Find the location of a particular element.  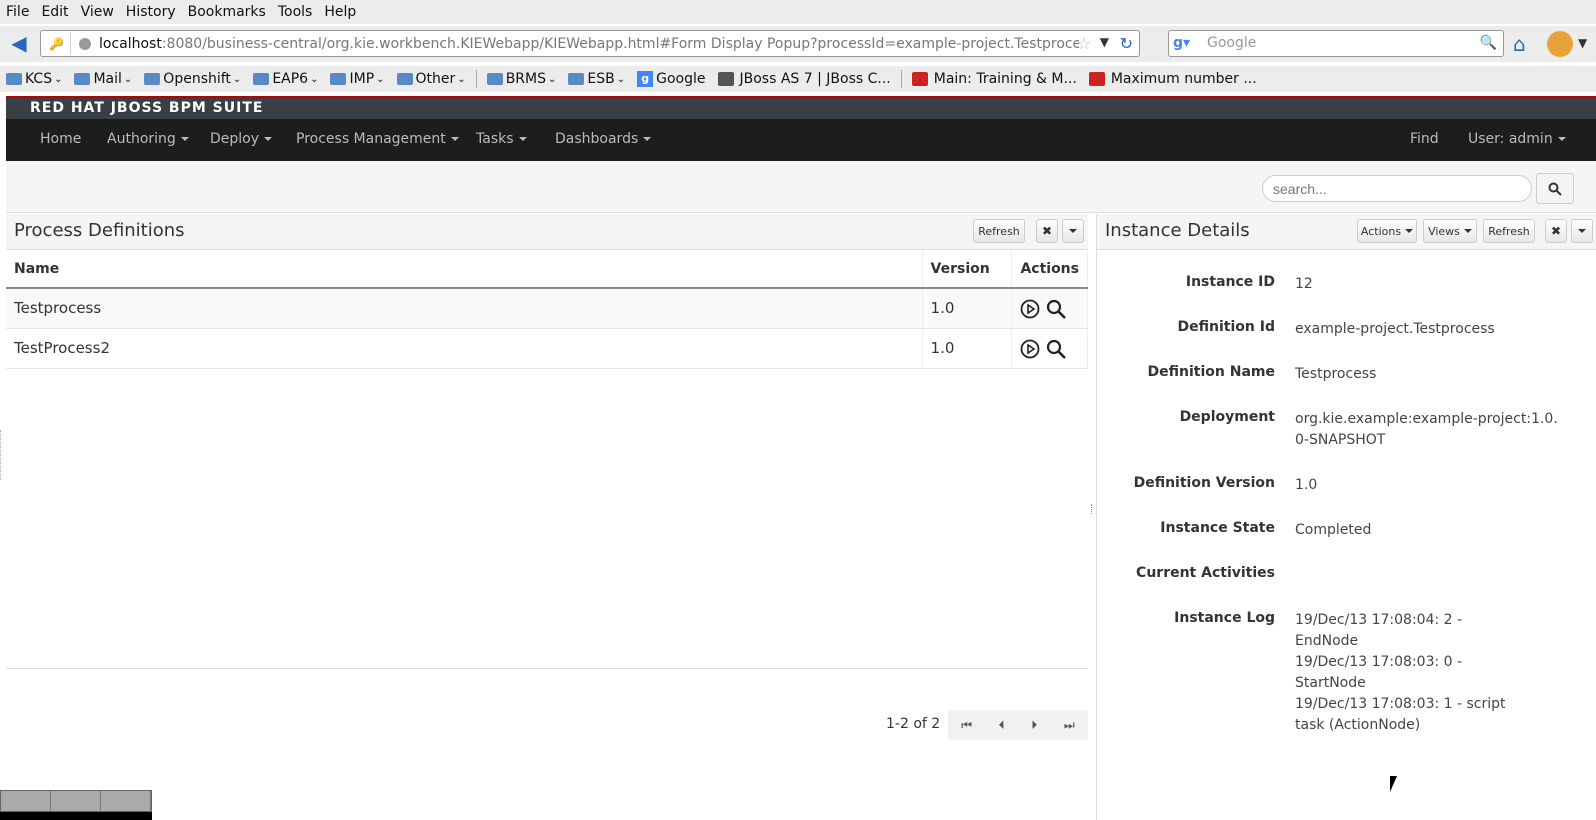

refresh-button: Refresh is located at coordinates (999, 231).